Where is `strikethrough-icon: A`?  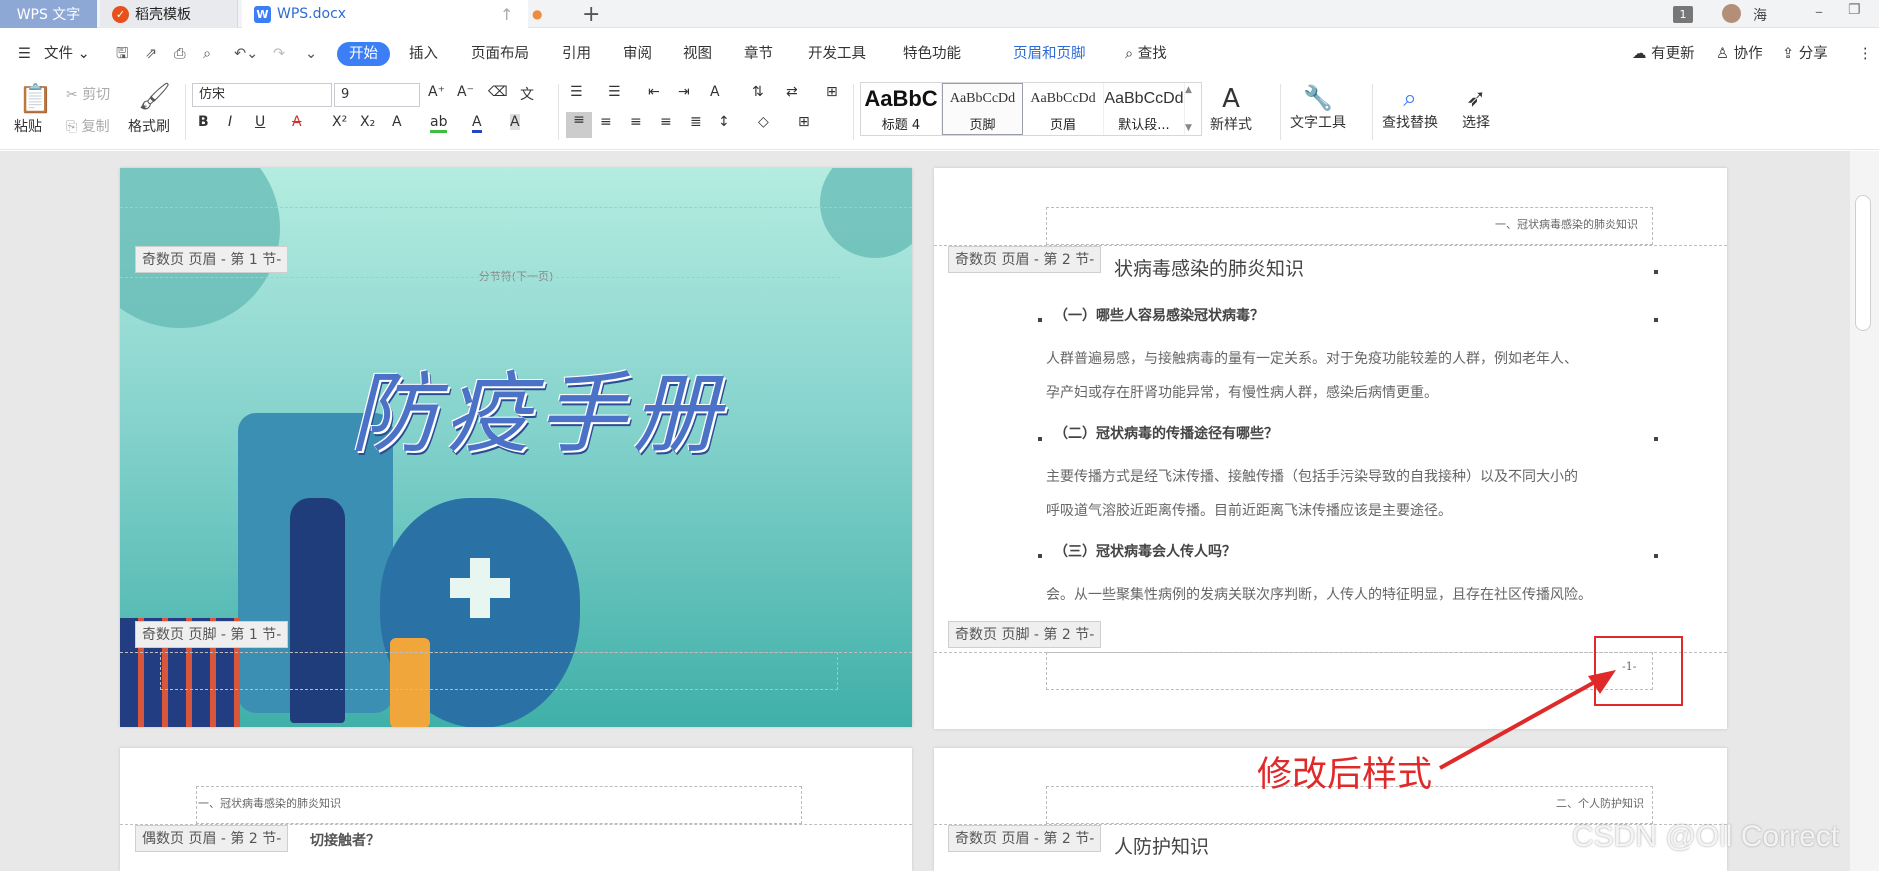
strikethrough-icon: A is located at coordinates (297, 122).